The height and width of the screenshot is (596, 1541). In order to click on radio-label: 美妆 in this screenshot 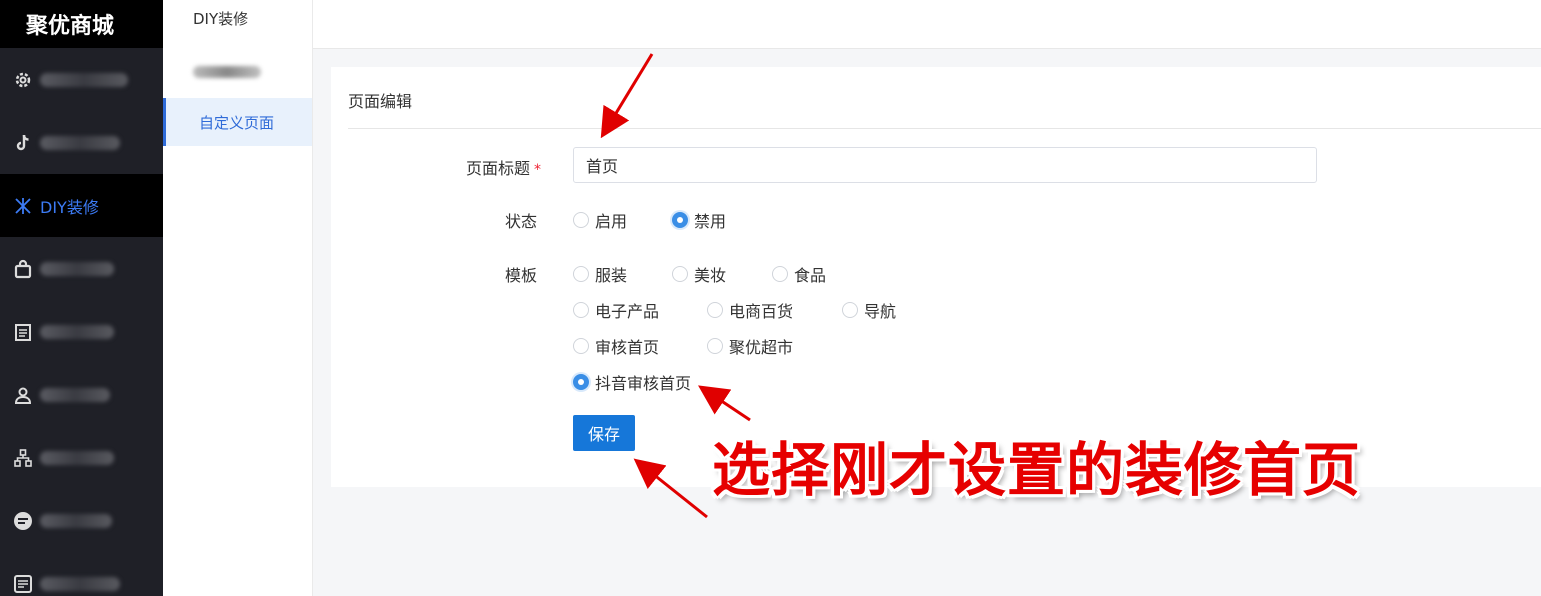, I will do `click(710, 275)`.